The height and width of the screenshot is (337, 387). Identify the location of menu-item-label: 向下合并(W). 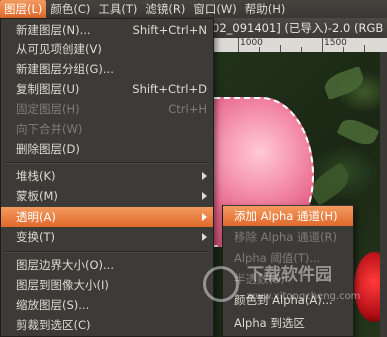
(49, 129).